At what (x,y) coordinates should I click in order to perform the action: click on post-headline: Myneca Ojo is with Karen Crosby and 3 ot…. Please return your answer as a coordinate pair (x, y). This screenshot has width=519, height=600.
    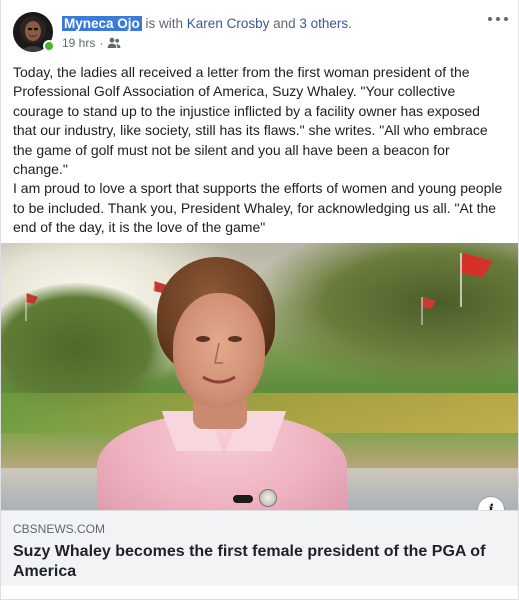
    Looking at the image, I should click on (207, 23).